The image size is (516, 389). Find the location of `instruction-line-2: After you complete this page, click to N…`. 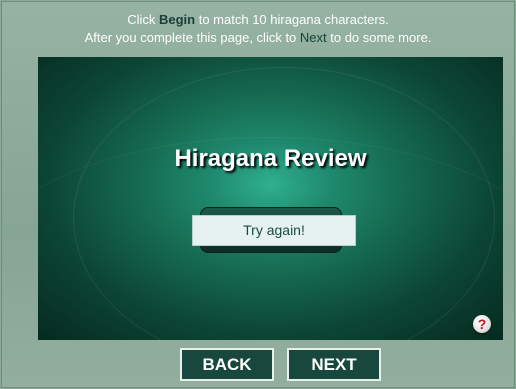

instruction-line-2: After you complete this page, click to N… is located at coordinates (258, 38).